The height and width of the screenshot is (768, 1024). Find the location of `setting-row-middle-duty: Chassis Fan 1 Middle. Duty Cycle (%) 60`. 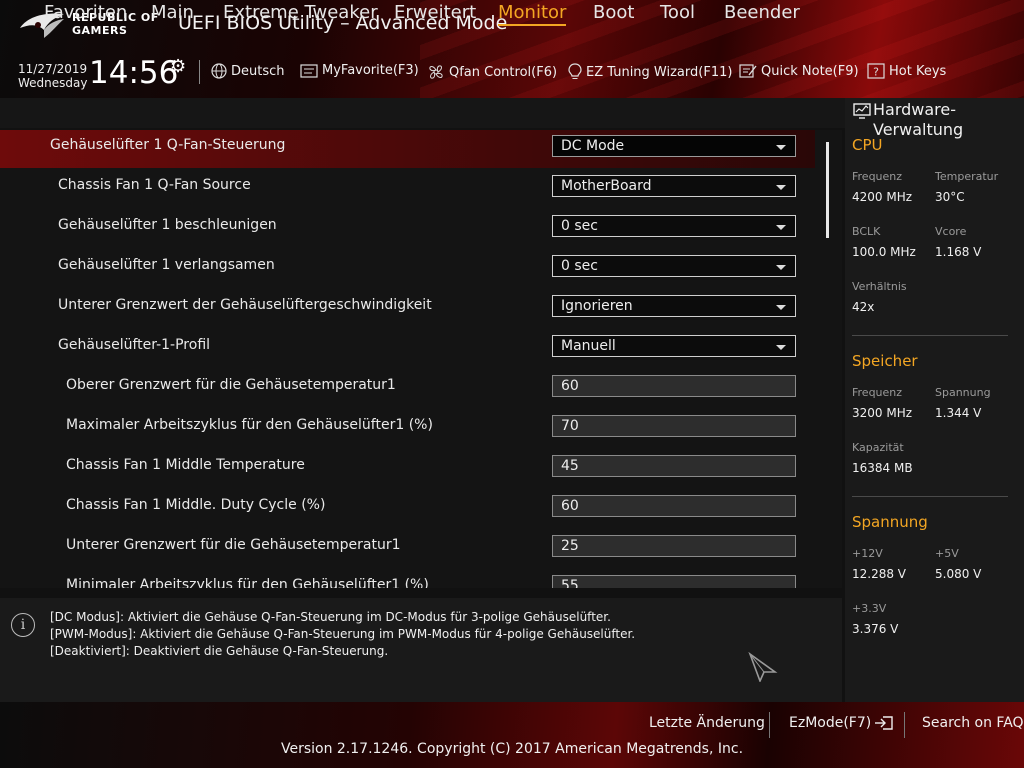

setting-row-middle-duty: Chassis Fan 1 Middle. Duty Cycle (%) 60 is located at coordinates (407, 509).